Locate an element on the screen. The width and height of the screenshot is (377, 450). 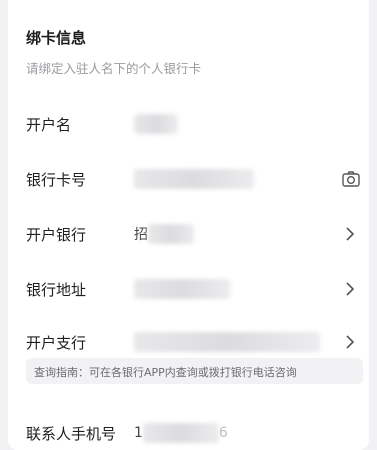
card-number-row: 银行卡号 is located at coordinates (188, 179).